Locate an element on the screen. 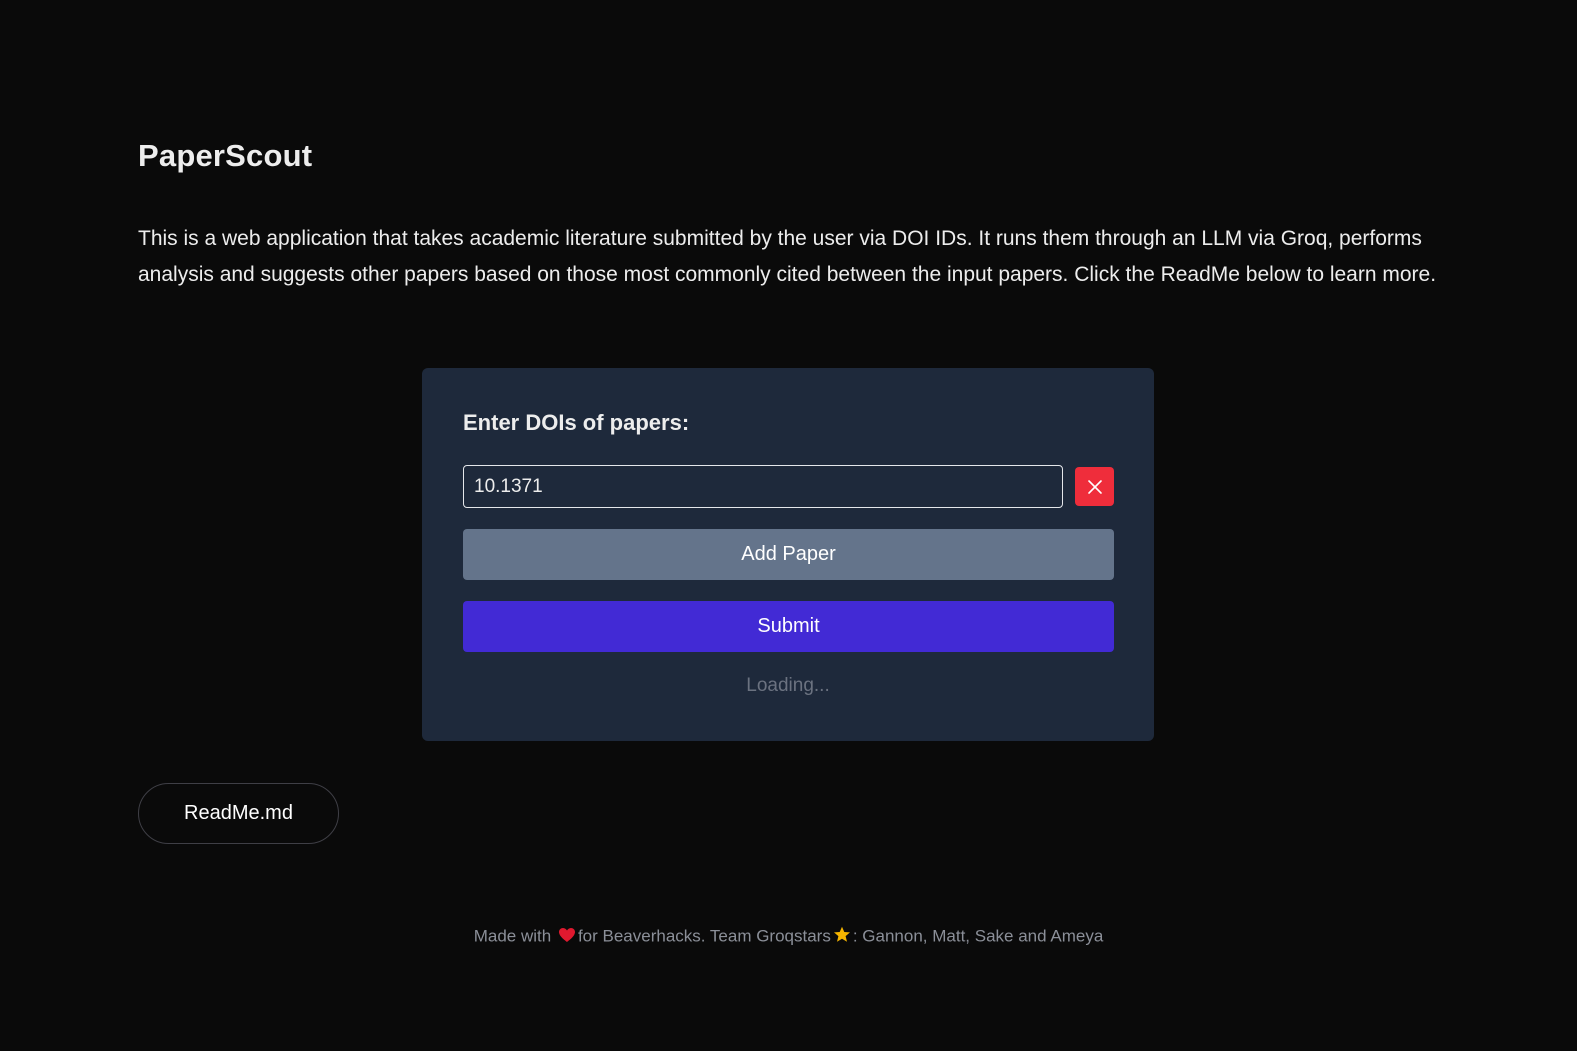 This screenshot has width=1577, height=1051. footer-text-made-with: Made with is located at coordinates (512, 936).